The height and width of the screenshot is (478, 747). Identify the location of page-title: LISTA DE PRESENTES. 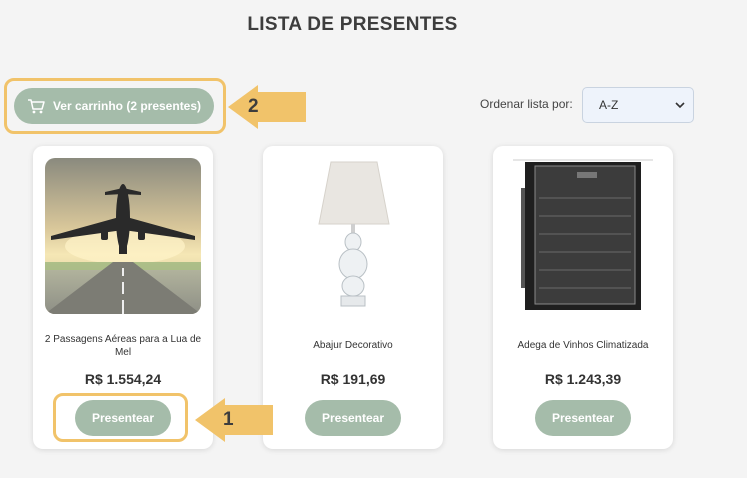
(352, 24).